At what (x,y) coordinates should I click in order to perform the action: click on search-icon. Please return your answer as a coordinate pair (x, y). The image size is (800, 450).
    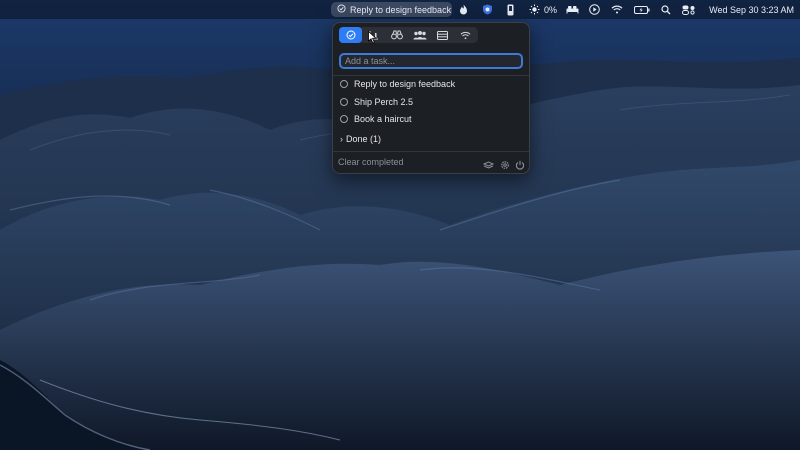
    Looking at the image, I should click on (666, 9).